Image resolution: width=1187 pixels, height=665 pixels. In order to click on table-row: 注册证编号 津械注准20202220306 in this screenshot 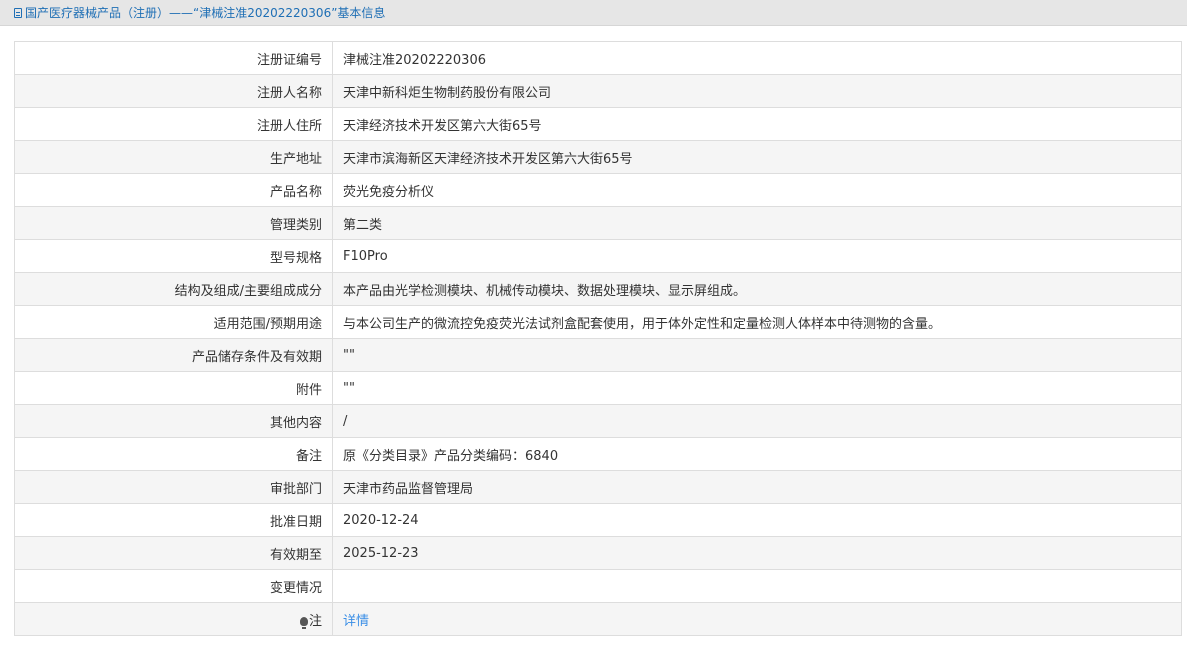, I will do `click(598, 58)`.